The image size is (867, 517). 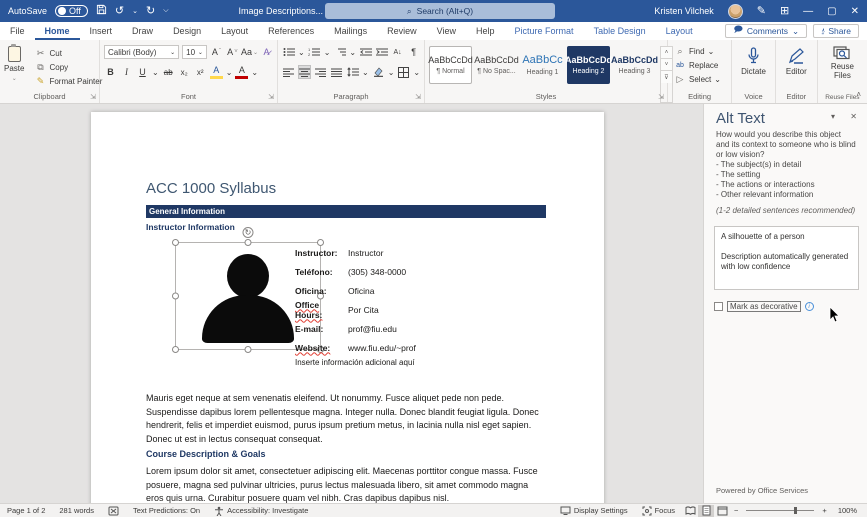 What do you see at coordinates (57, 31) in the screenshot?
I see `tab-home: Home` at bounding box center [57, 31].